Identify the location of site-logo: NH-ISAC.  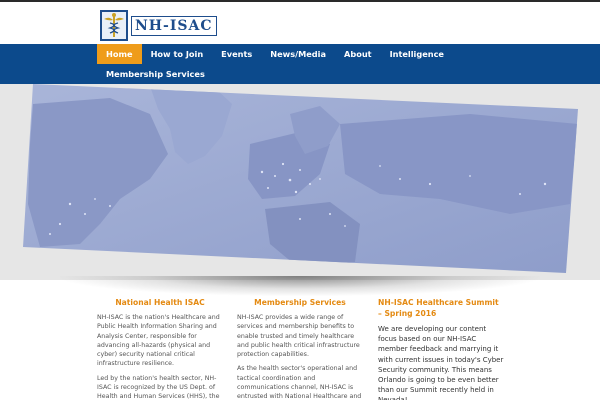
(158, 25).